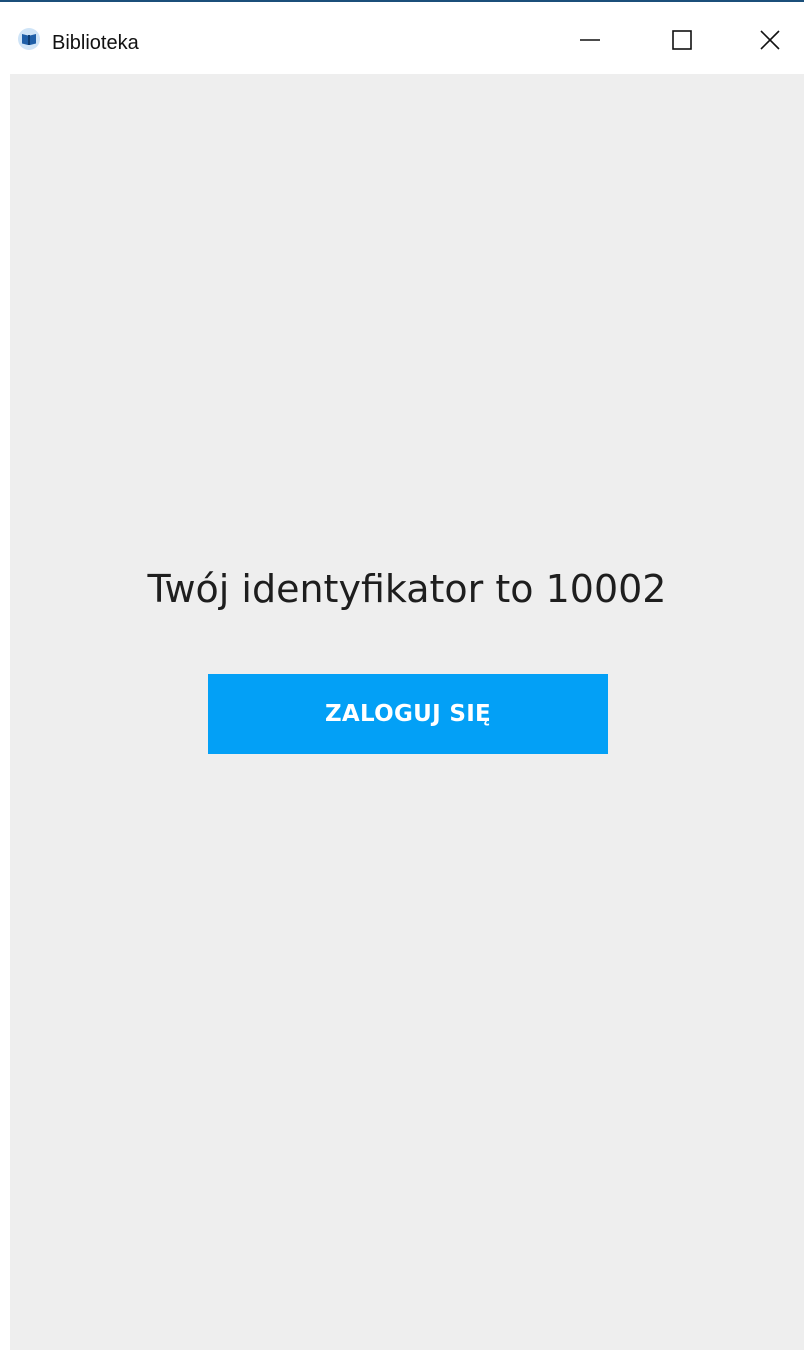 The width and height of the screenshot is (804, 1350). I want to click on minimize-icon, so click(590, 42).